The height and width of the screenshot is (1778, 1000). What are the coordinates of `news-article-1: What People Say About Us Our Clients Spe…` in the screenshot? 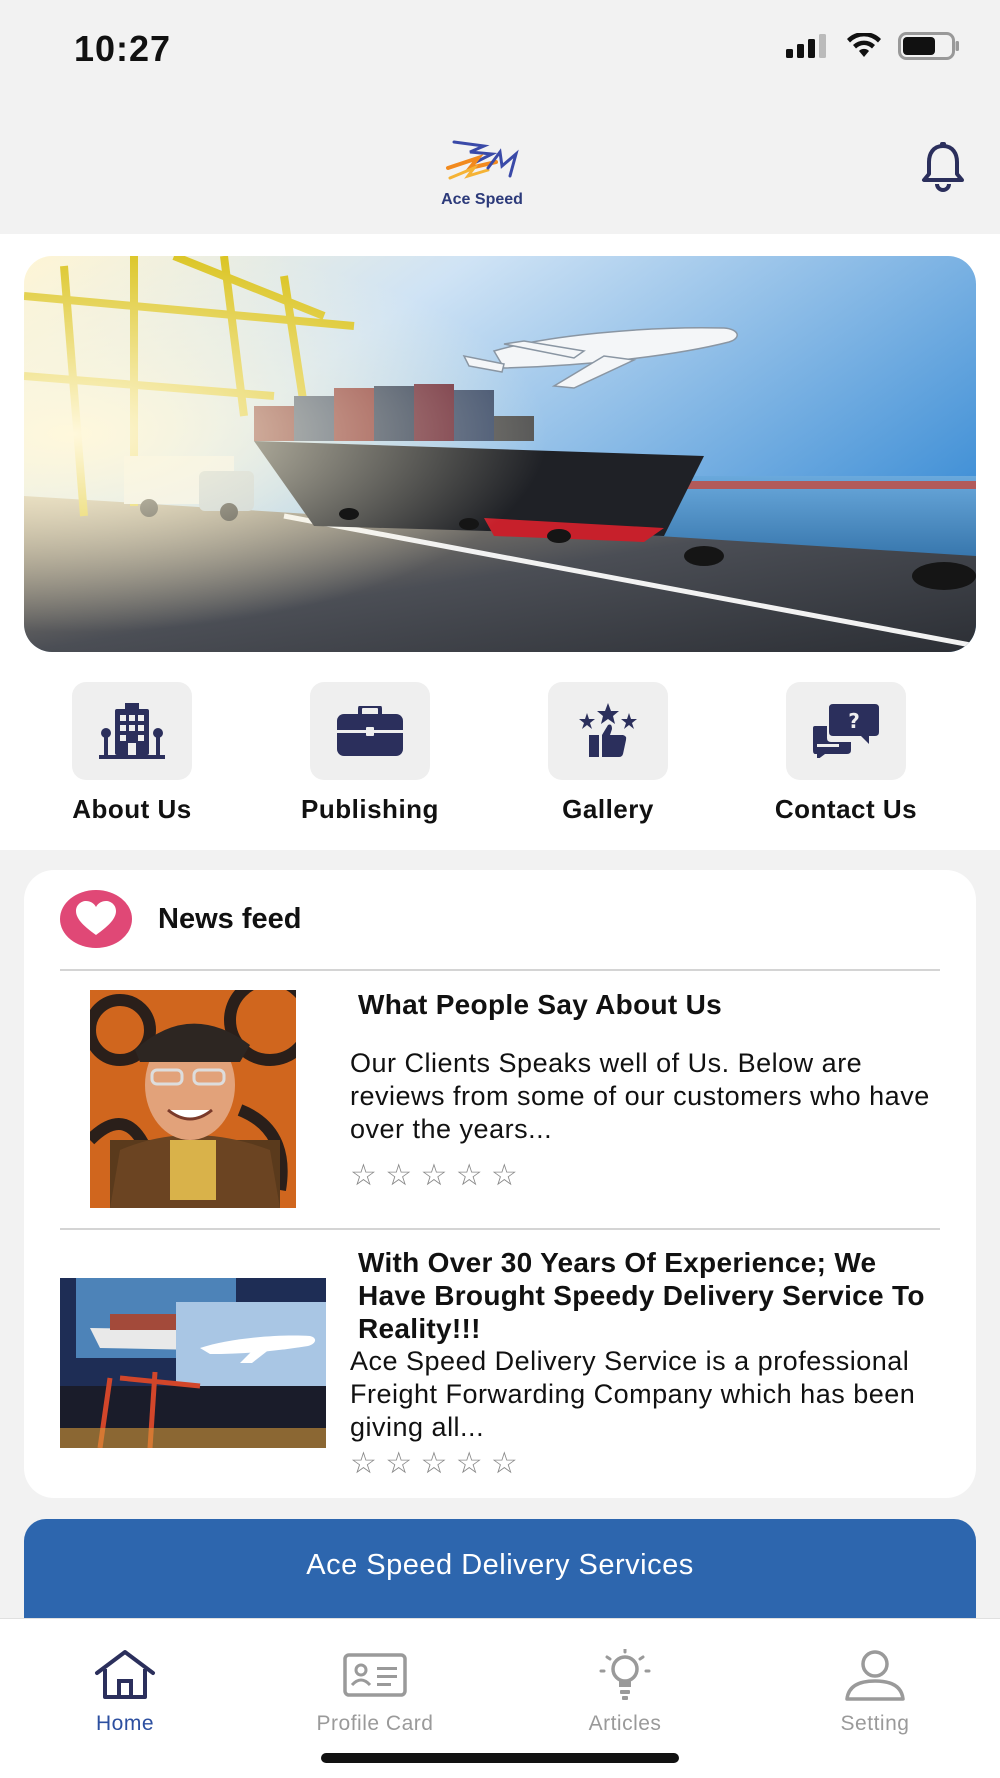 It's located at (500, 1103).